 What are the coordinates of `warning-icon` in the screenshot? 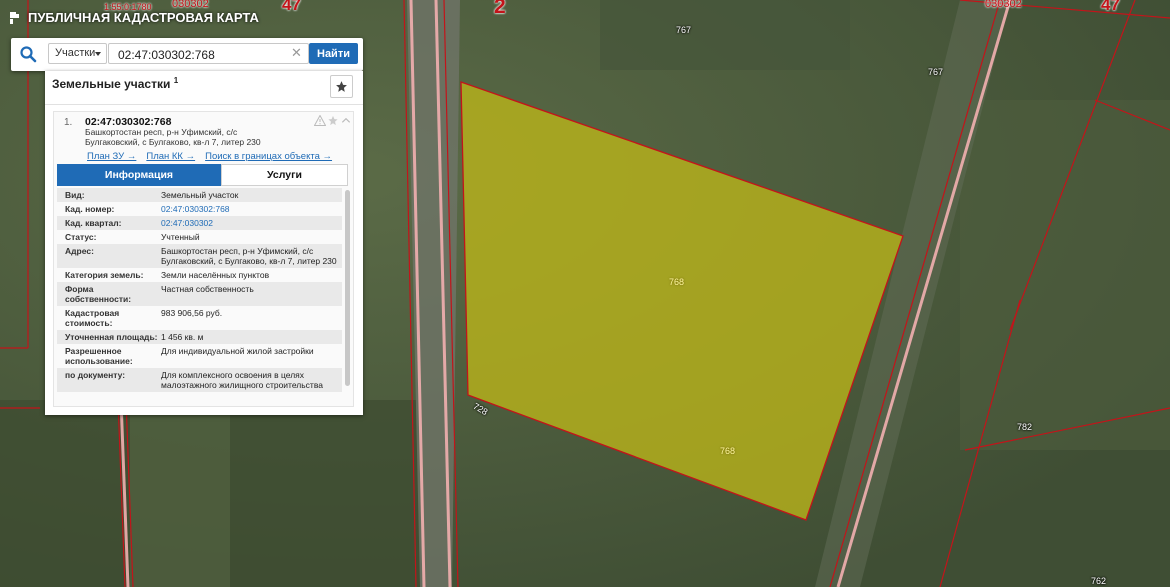 It's located at (320, 120).